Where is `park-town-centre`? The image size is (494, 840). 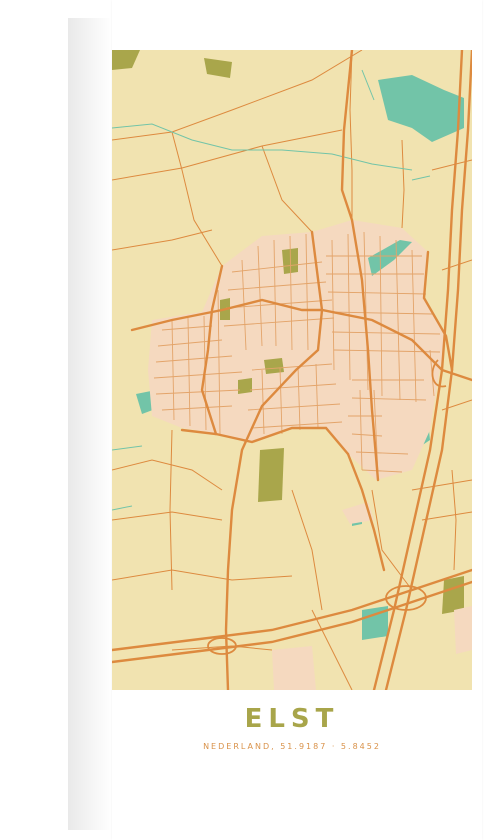
park-town-centre is located at coordinates (274, 366).